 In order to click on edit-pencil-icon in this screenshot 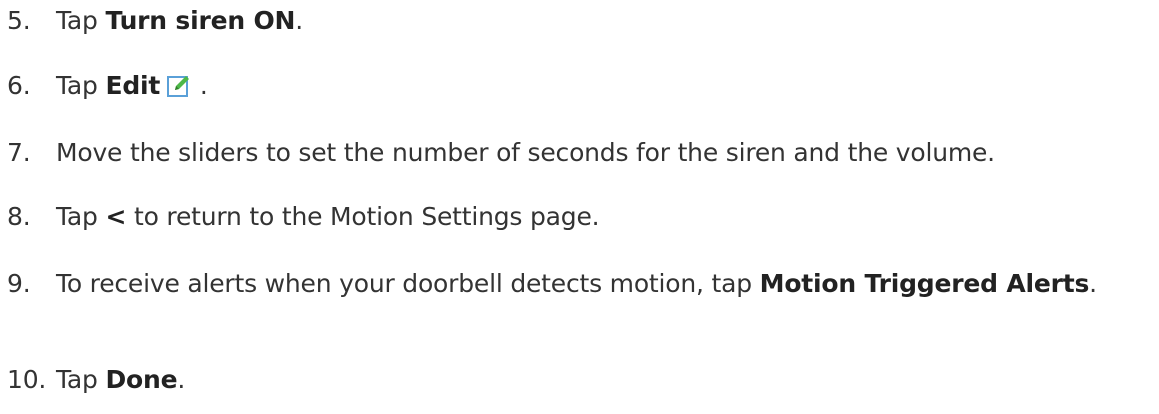, I will do `click(178, 86)`.